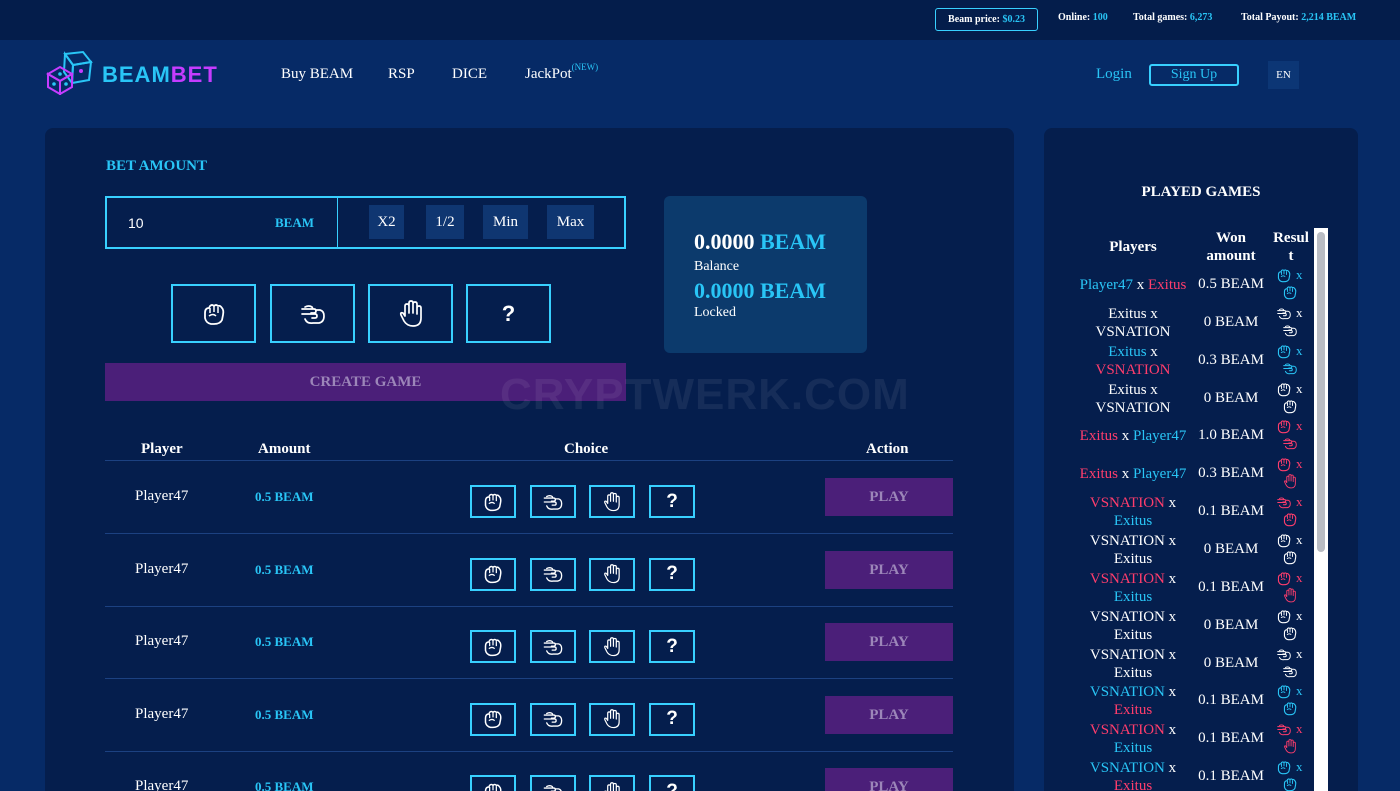 This screenshot has width=1400, height=791. I want to click on played-games-scroll-thumb, so click(1321, 392).